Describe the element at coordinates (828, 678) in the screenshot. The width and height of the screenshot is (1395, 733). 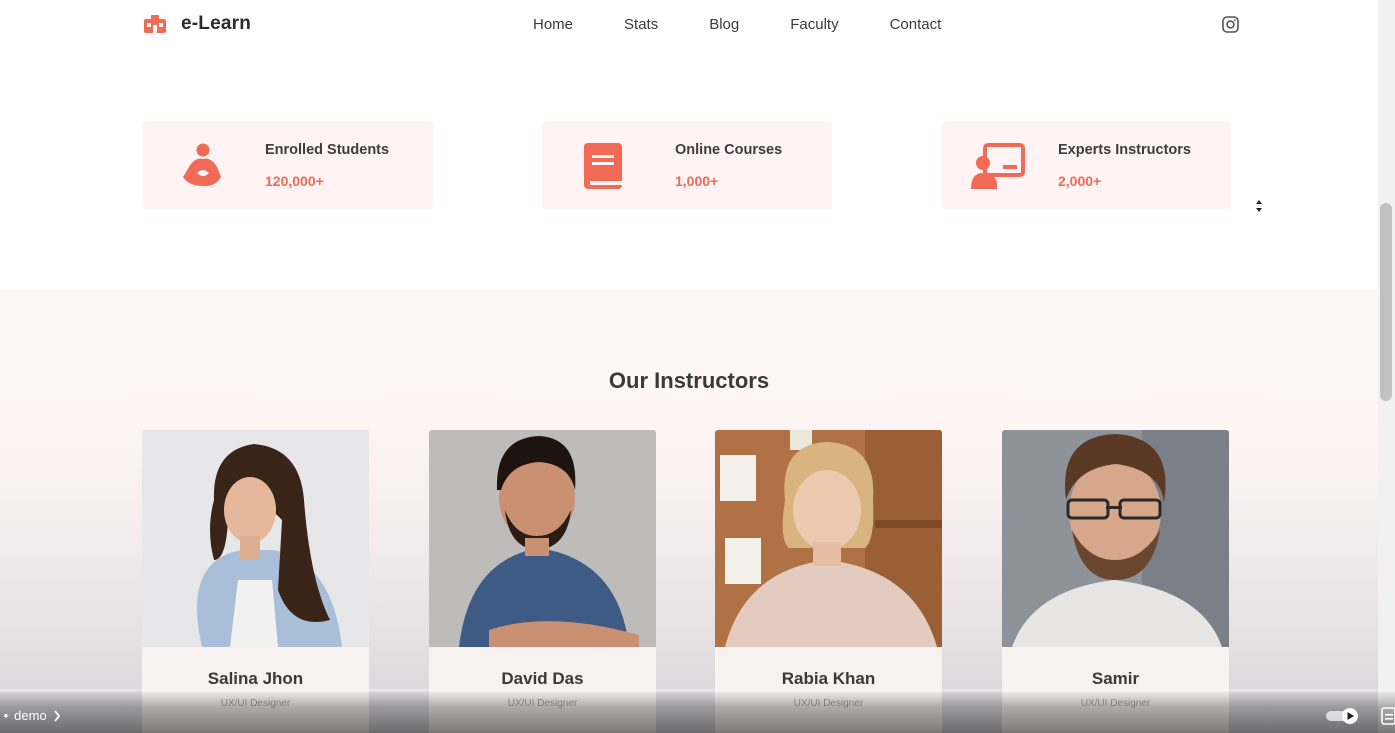
I see `instructor-name: Rabia Khan` at that location.